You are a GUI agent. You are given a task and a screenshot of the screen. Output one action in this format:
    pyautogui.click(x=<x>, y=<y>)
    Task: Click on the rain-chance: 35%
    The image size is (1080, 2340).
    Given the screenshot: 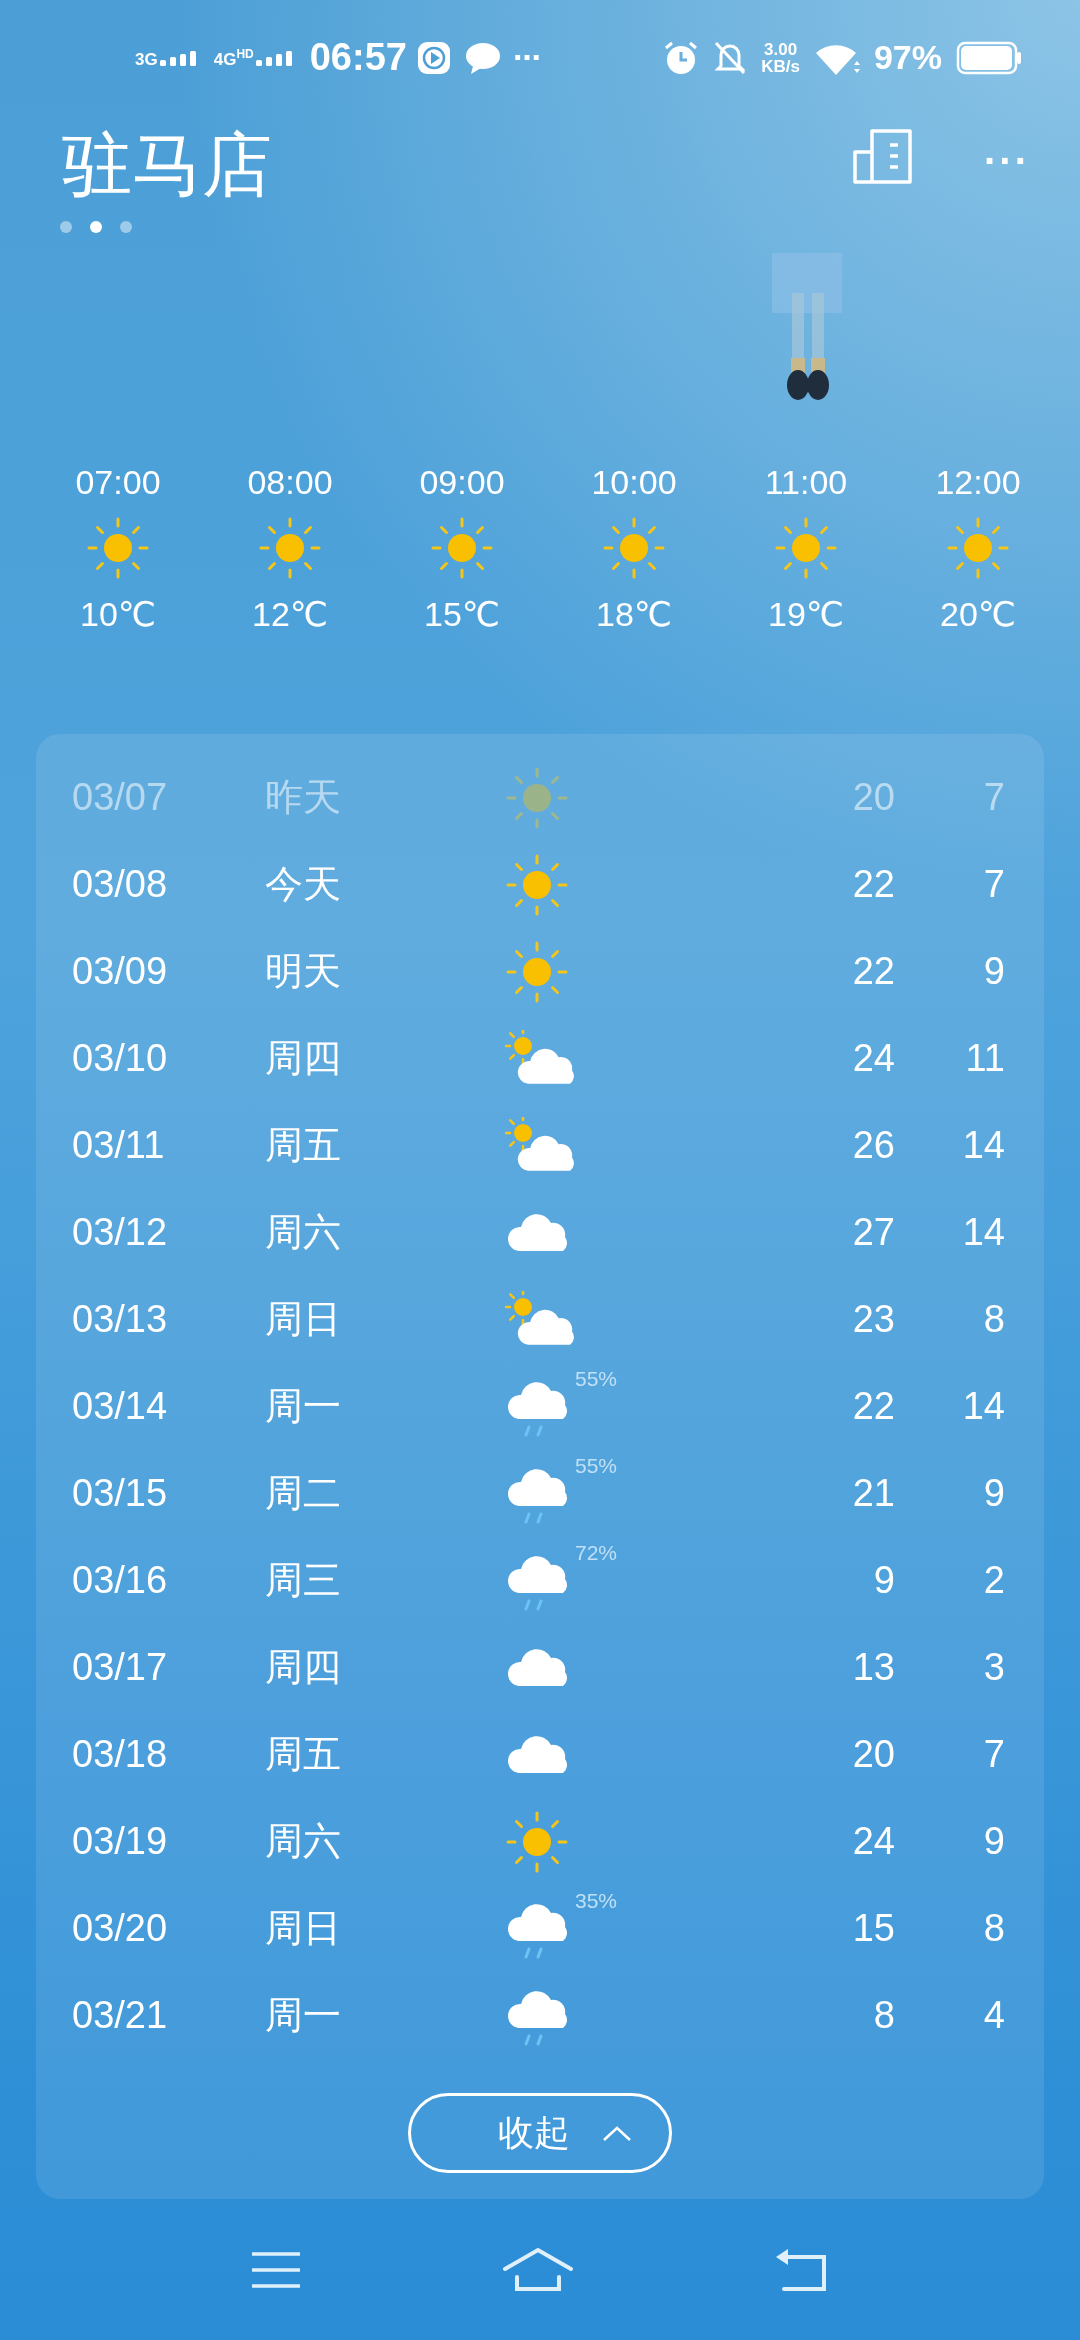 What is the action you would take?
    pyautogui.click(x=596, y=1900)
    